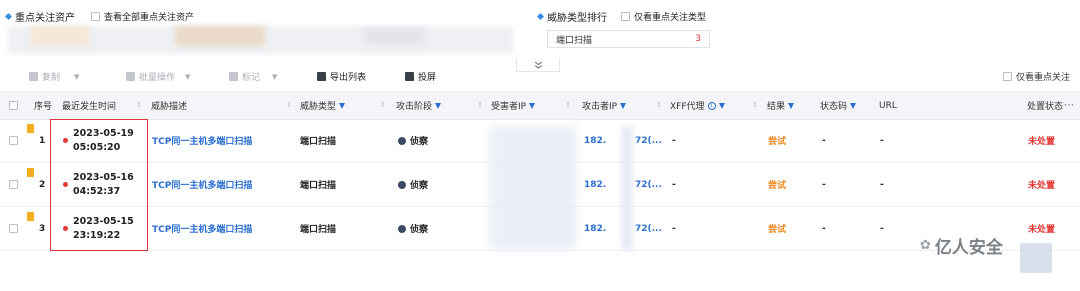 This screenshot has height=291, width=1080. I want to click on only-focus-types-label: 仅看重点关注类型, so click(670, 18).